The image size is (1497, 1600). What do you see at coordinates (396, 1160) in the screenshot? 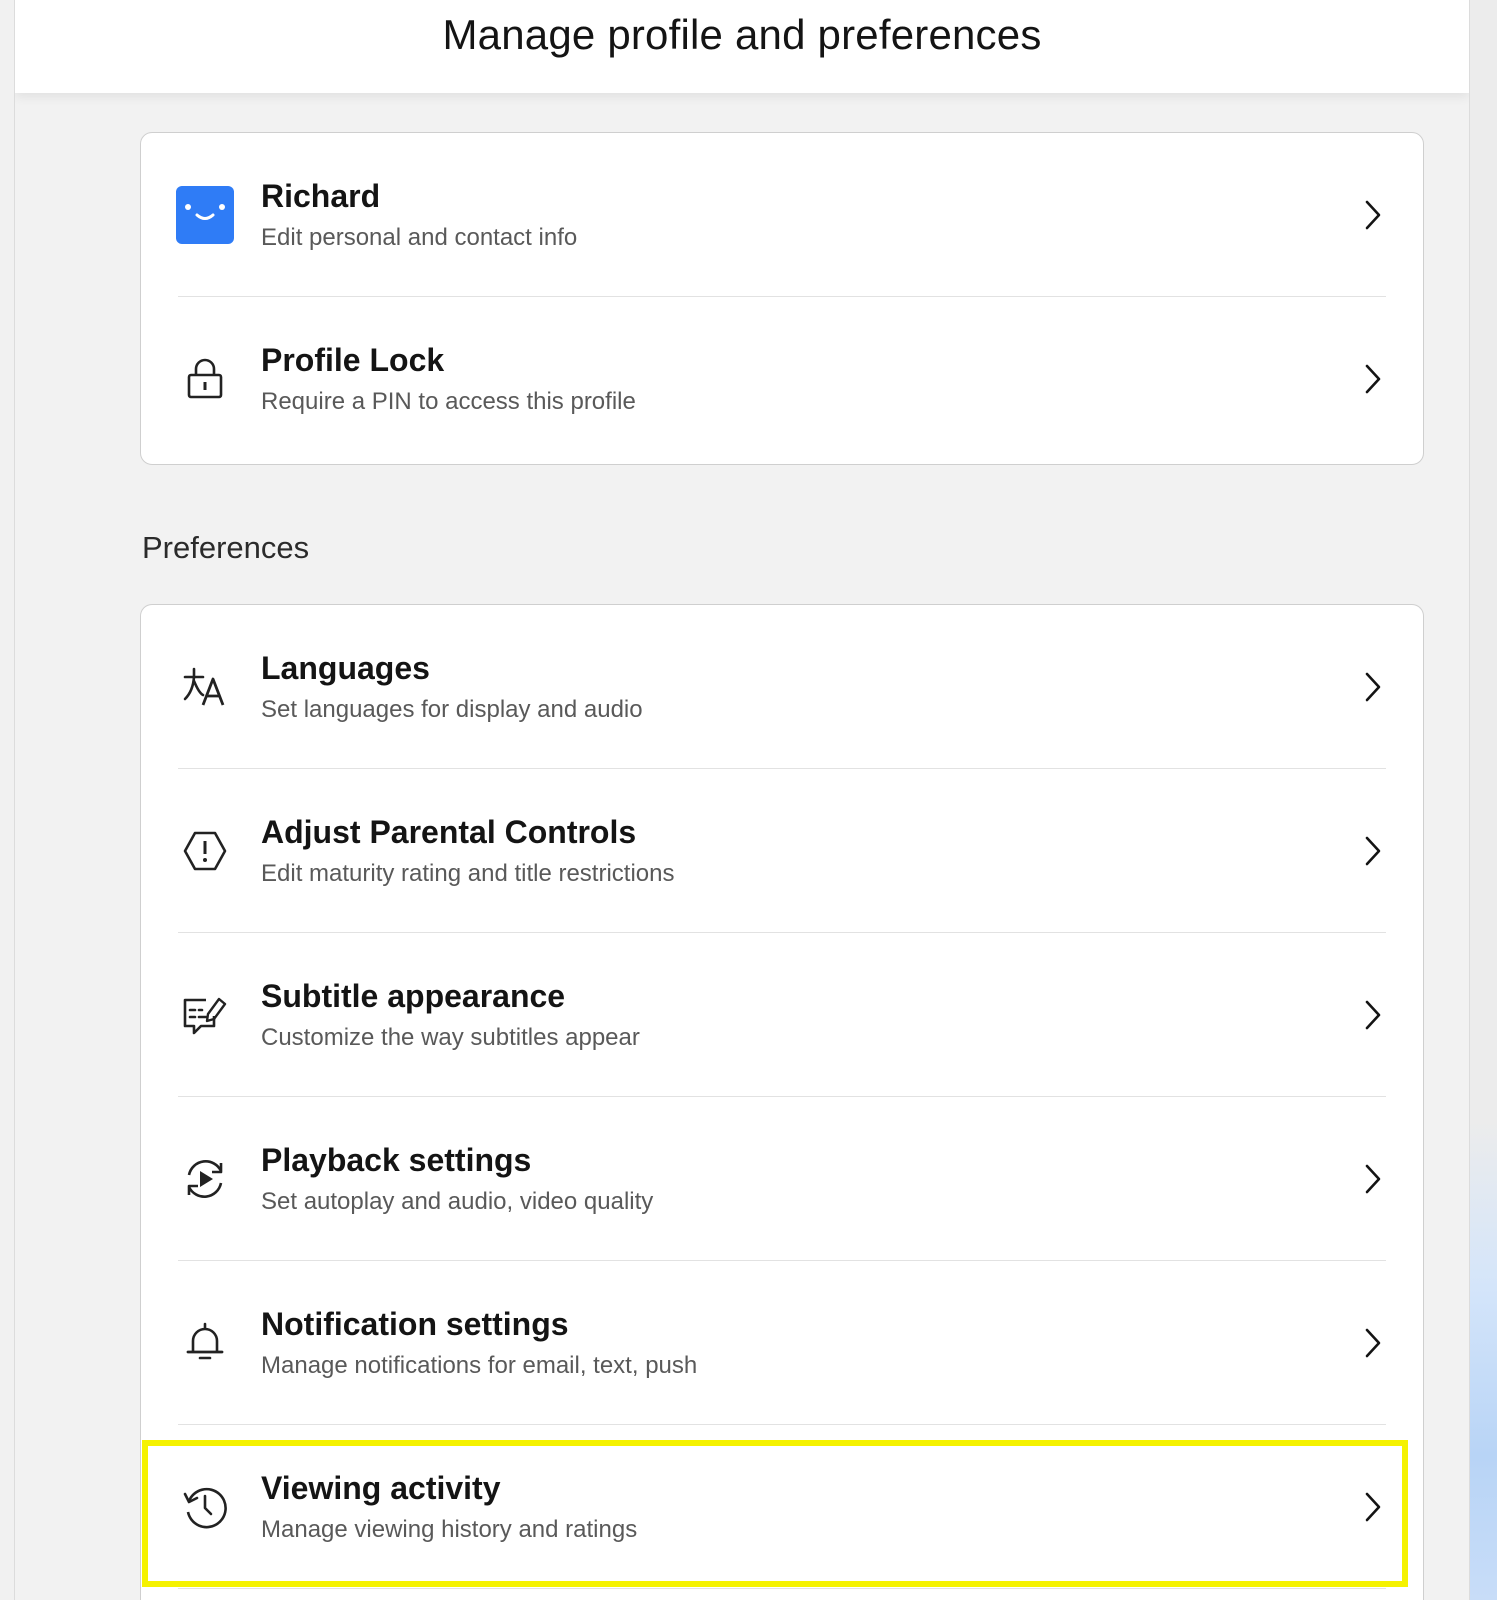
I see `pref-title: Playback settings` at bounding box center [396, 1160].